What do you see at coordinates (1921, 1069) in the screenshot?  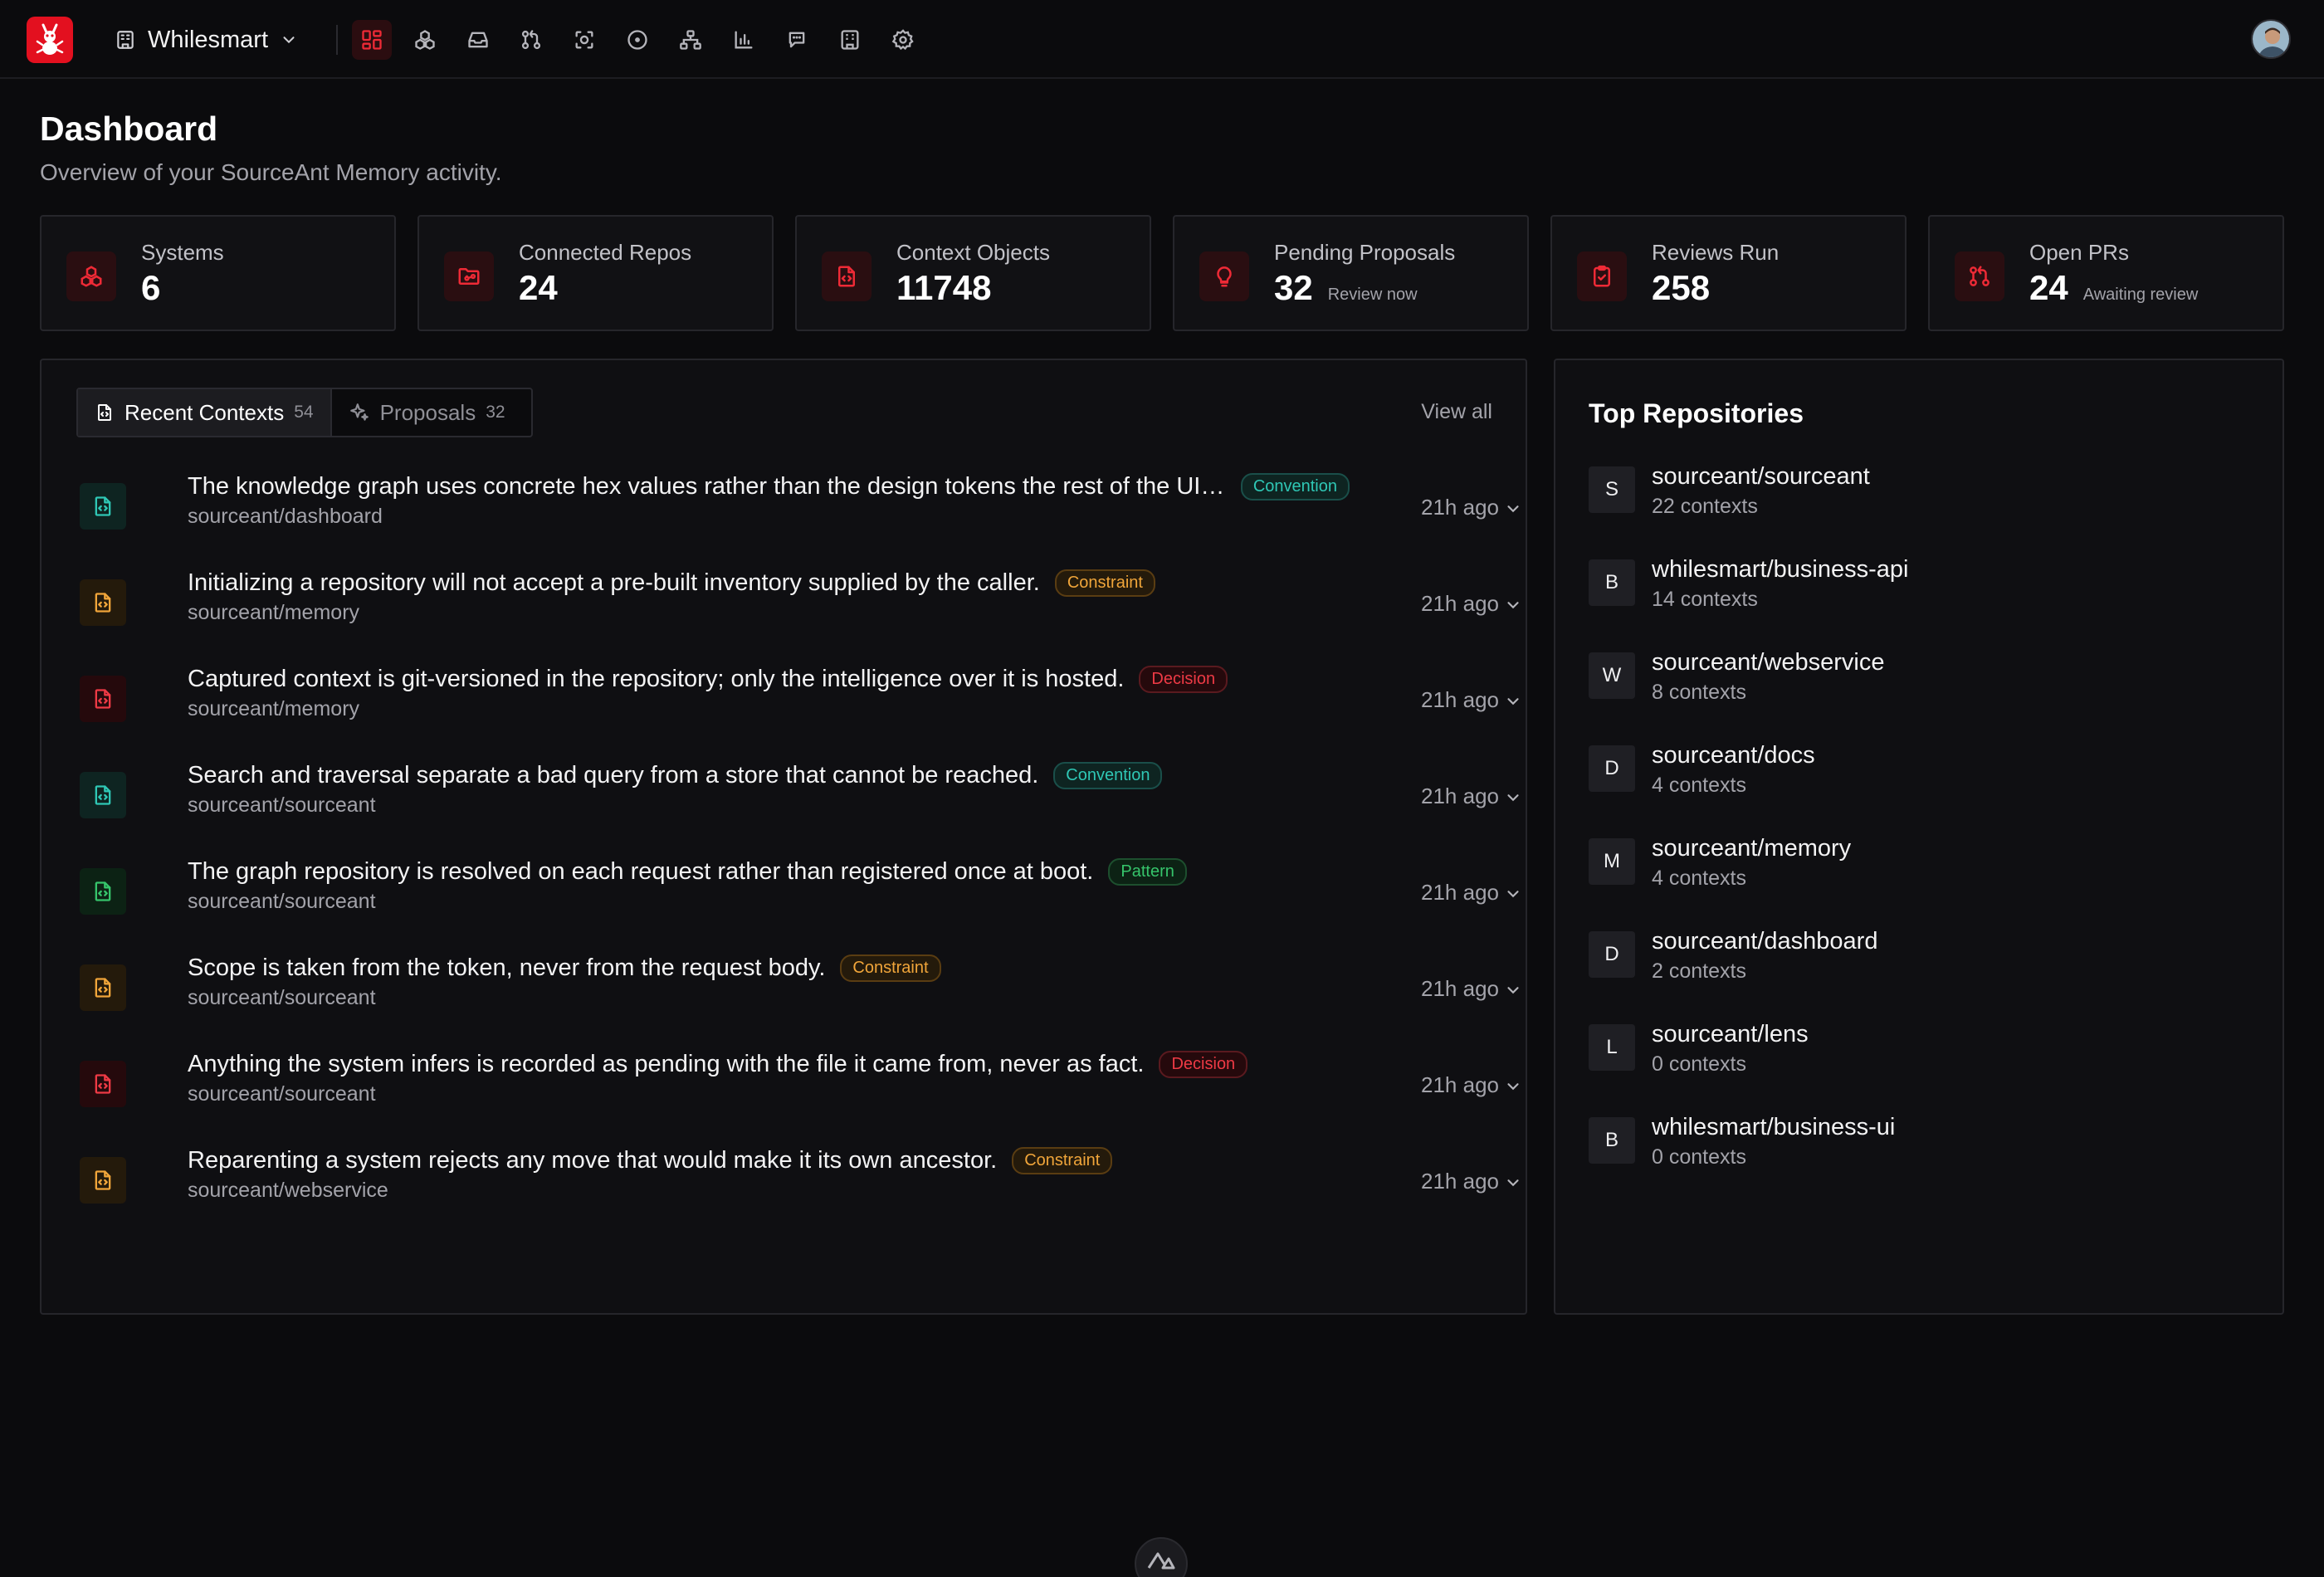 I see `repository-item: L sourceant/lens 0 contexts` at bounding box center [1921, 1069].